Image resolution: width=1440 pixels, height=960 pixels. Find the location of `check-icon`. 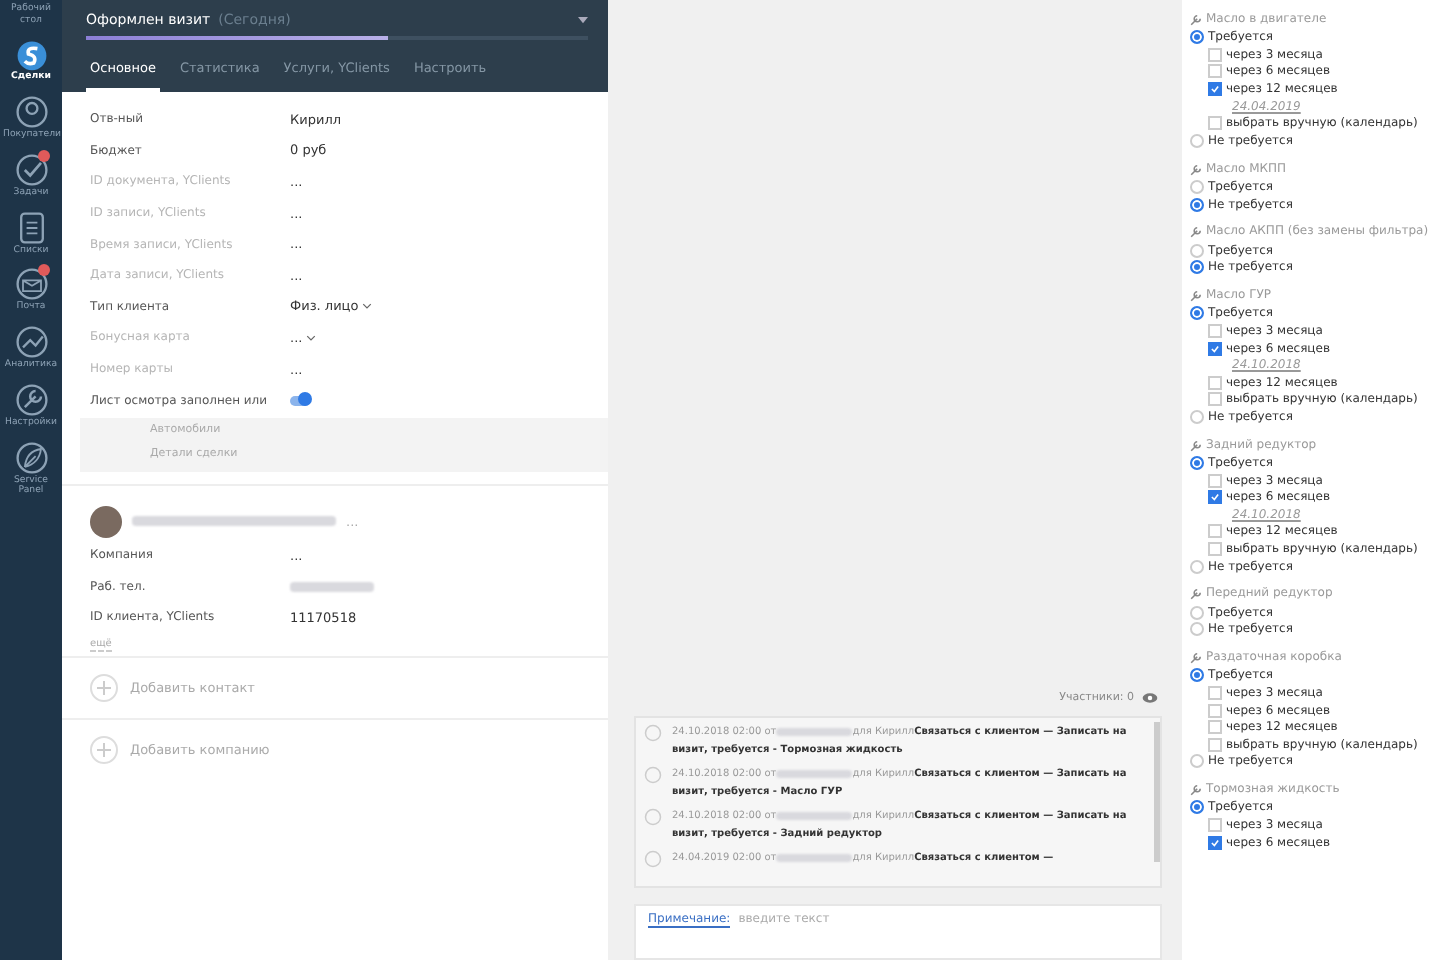

check-icon is located at coordinates (31, 169).